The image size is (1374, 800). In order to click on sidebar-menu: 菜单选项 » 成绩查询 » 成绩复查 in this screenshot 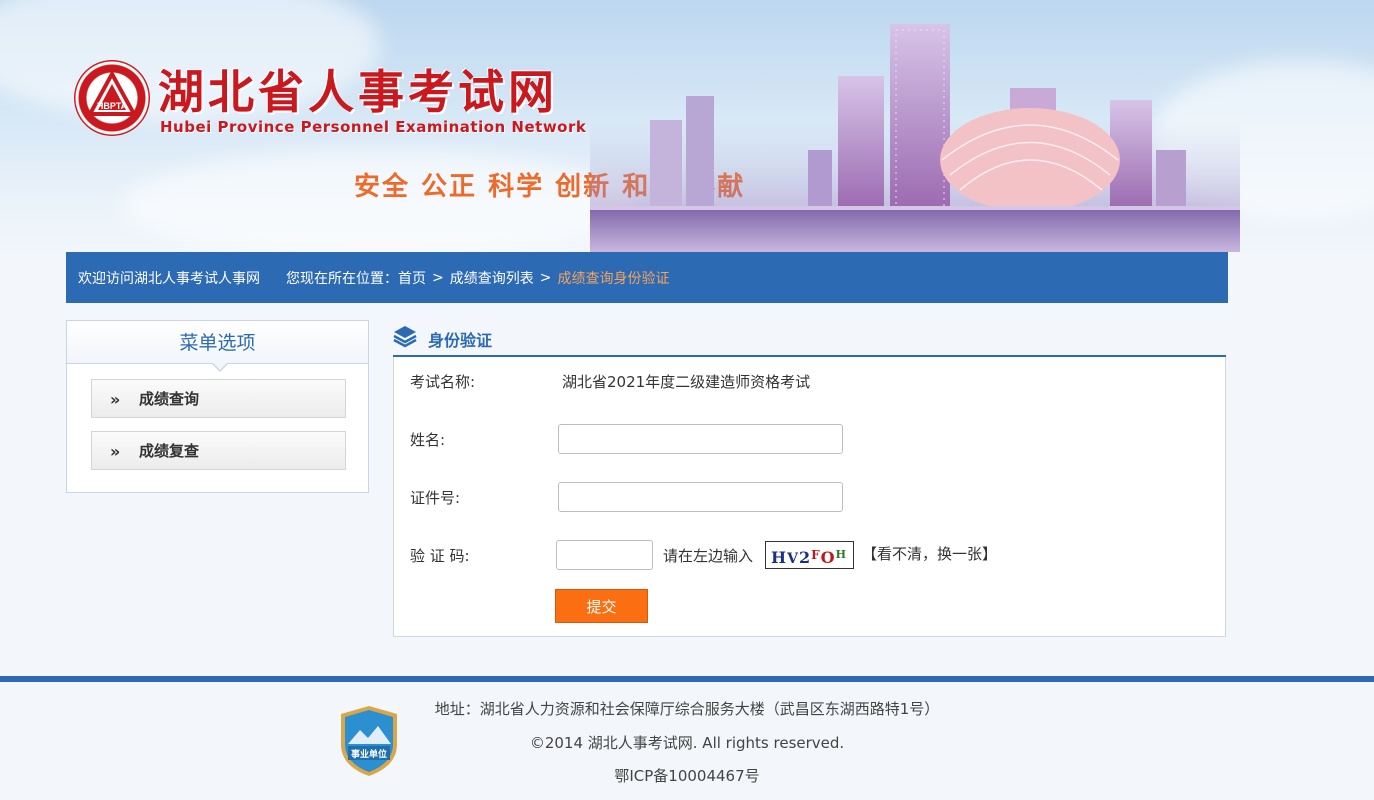, I will do `click(217, 406)`.